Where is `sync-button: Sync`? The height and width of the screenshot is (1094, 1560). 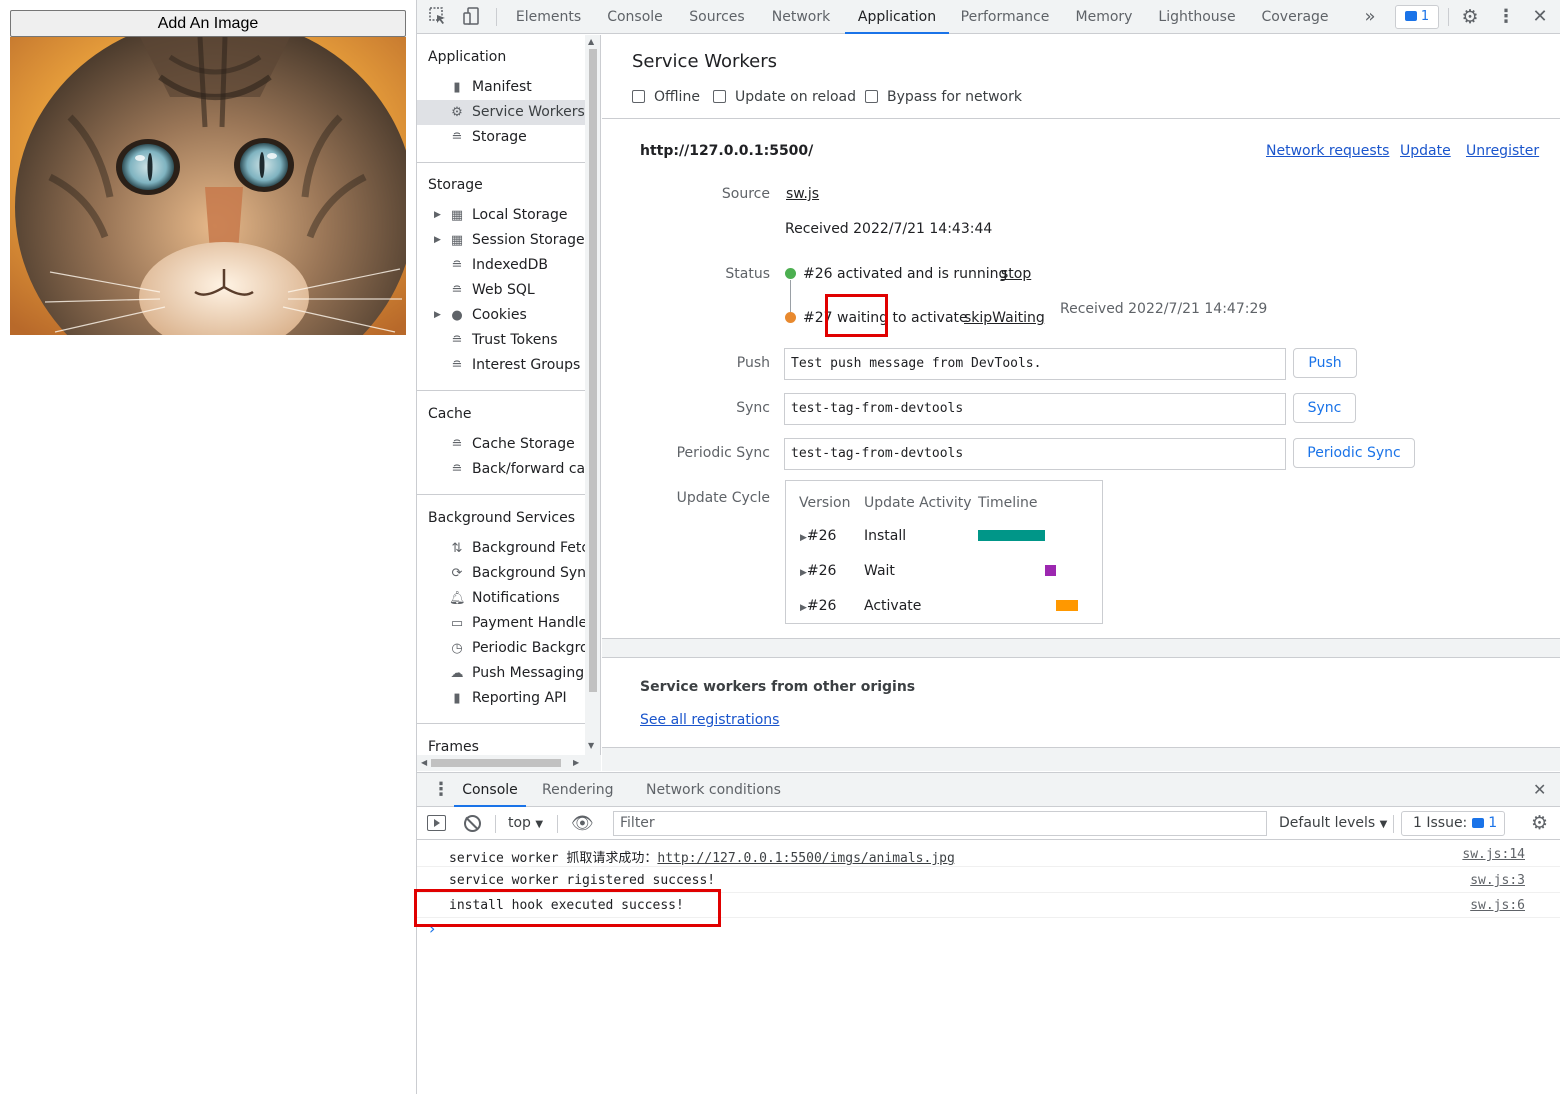 sync-button: Sync is located at coordinates (1324, 408).